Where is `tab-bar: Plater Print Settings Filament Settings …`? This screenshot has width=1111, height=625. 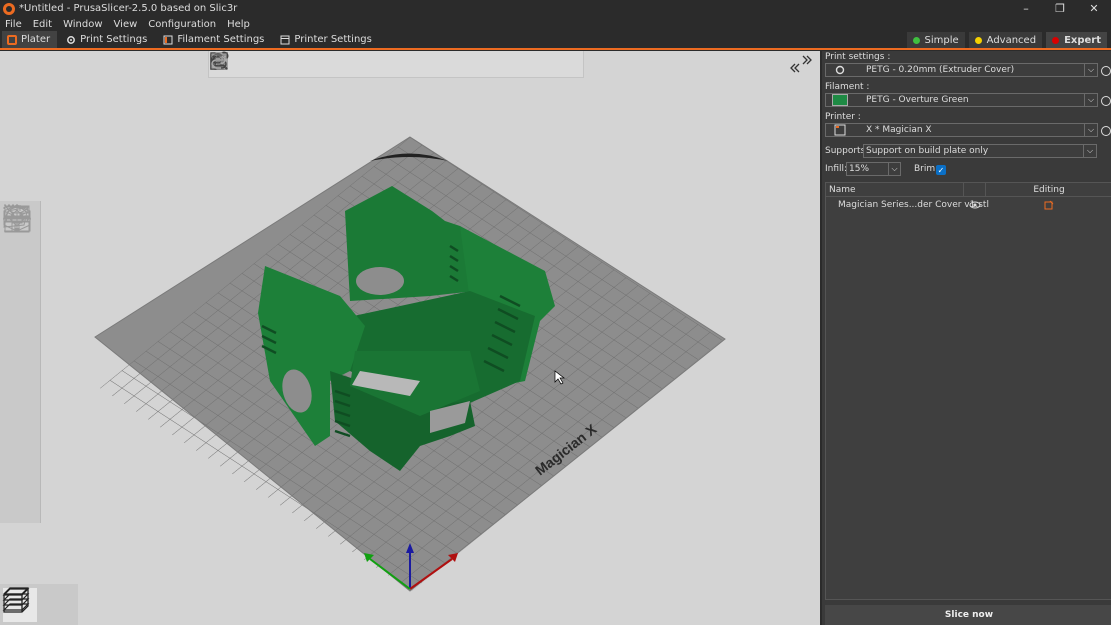
tab-bar: Plater Print Settings Filament Settings … is located at coordinates (555, 40).